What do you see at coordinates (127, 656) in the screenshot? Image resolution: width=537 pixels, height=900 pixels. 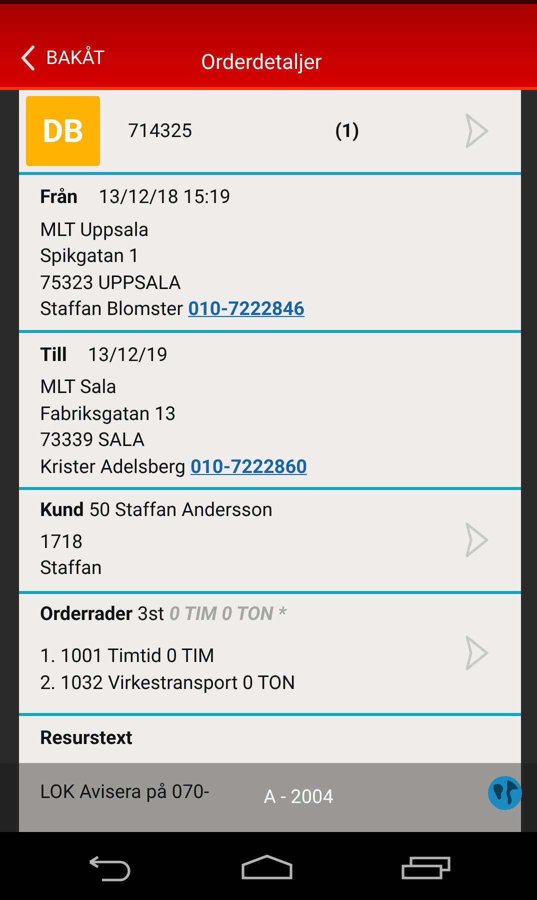 I see `order-line: 1. 1001 Timtid 0 TIM` at bounding box center [127, 656].